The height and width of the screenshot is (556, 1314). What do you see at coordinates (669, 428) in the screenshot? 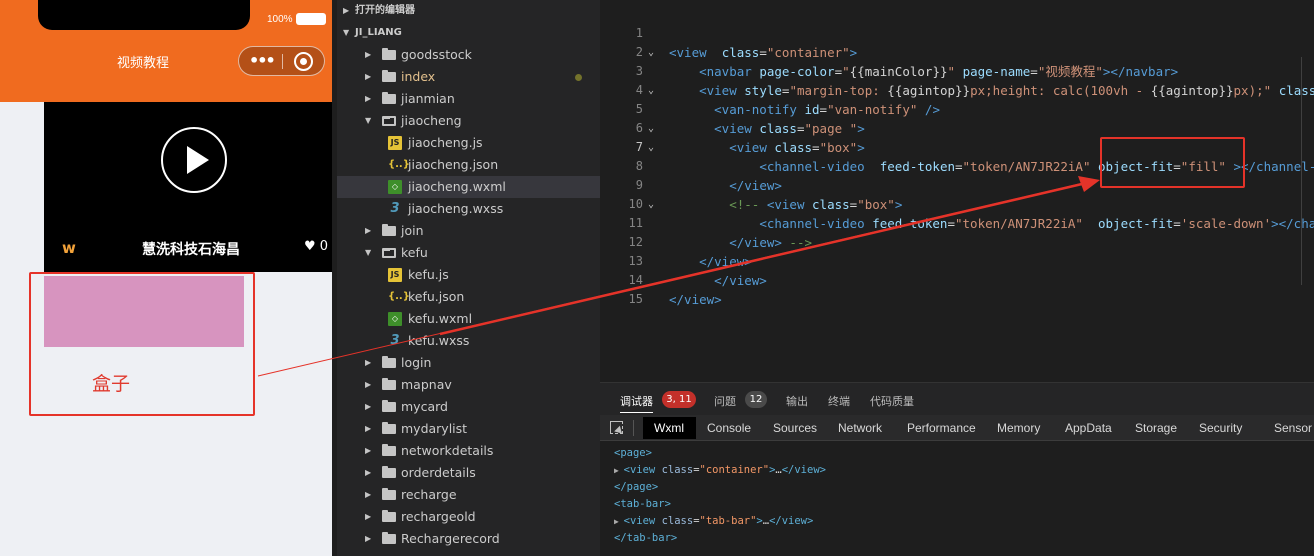
I see `panel-tab-wxml: Wxml` at bounding box center [669, 428].